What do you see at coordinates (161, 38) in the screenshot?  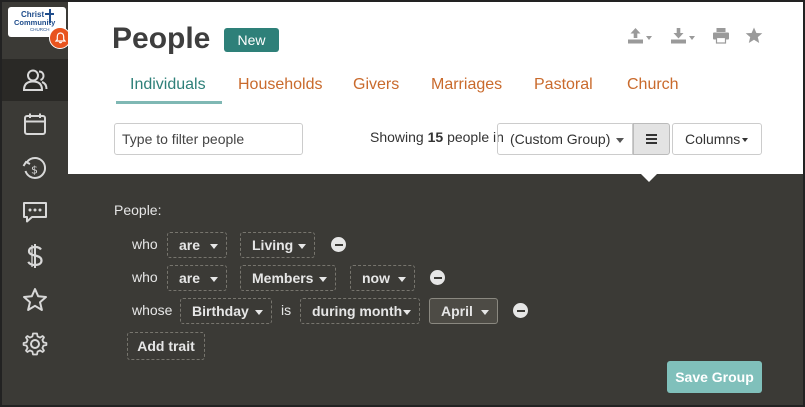 I see `page-title: People` at bounding box center [161, 38].